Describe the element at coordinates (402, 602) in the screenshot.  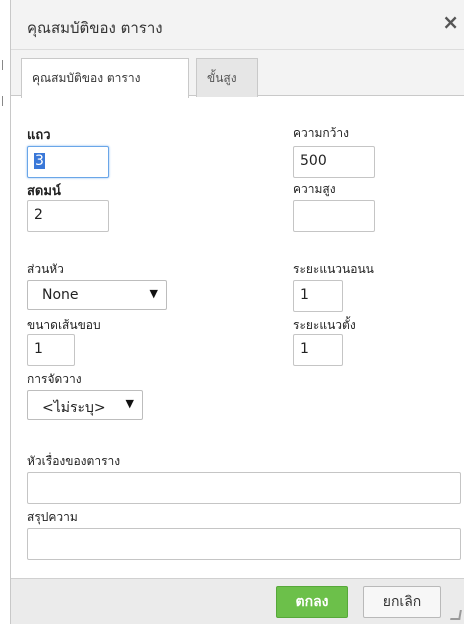
I see `cancel-button: ยกเลิก` at that location.